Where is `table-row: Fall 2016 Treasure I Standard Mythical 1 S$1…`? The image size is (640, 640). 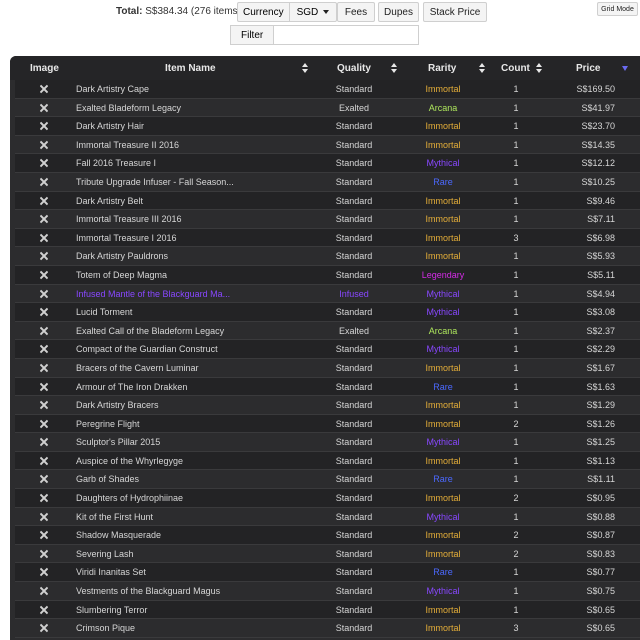 table-row: Fall 2016 Treasure I Standard Mythical 1 S$1… is located at coordinates (327, 163).